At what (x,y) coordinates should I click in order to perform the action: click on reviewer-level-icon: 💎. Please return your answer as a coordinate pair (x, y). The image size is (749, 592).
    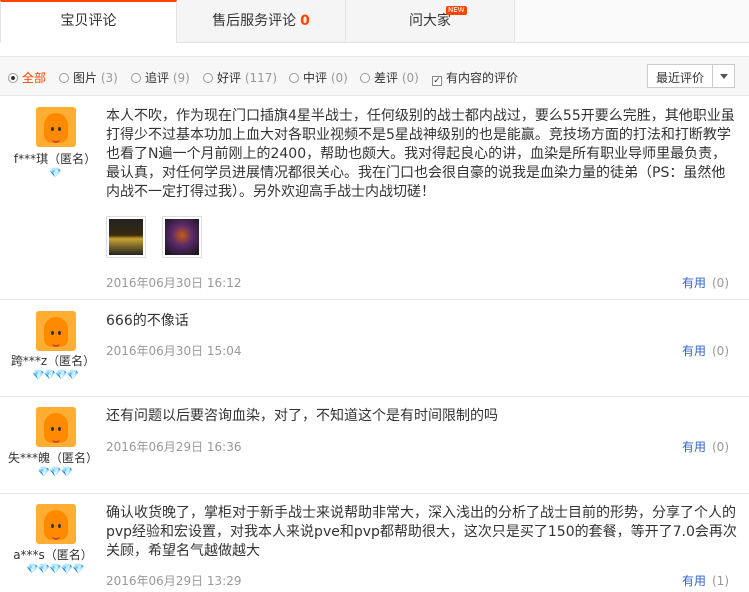
    Looking at the image, I should click on (55, 173).